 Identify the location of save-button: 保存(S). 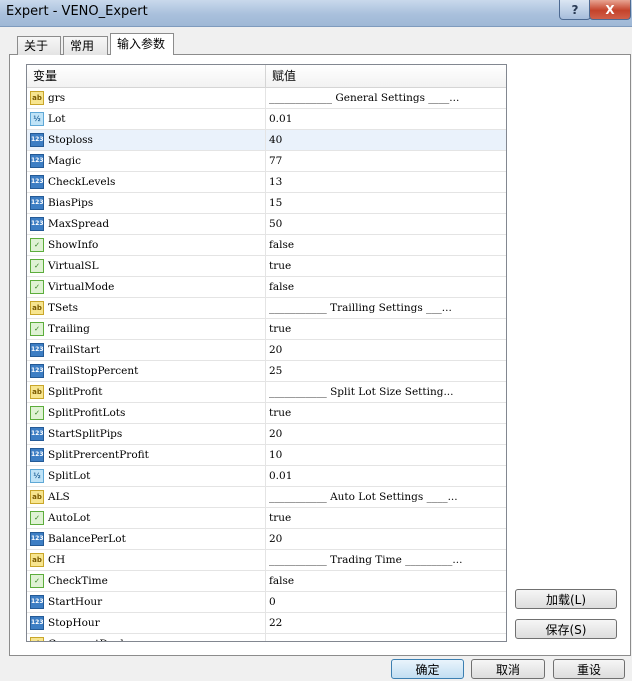
(566, 629).